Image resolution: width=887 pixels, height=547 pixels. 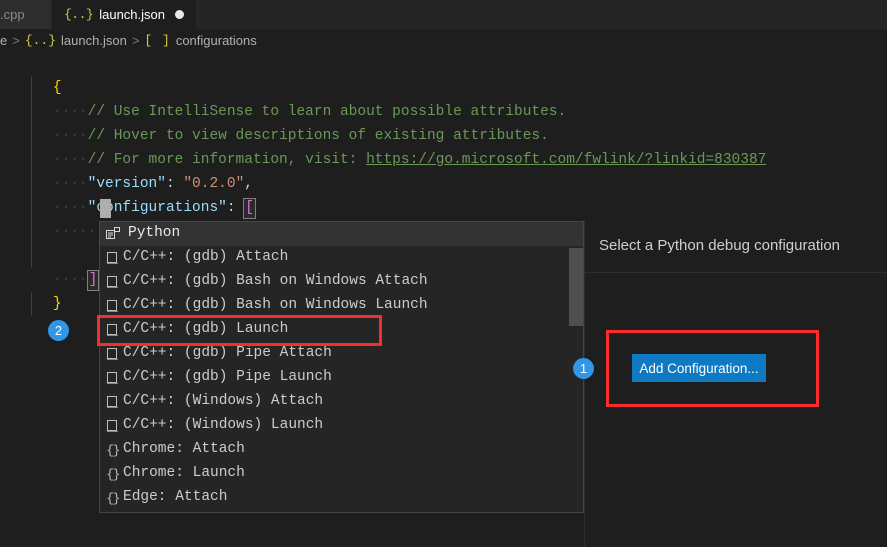 What do you see at coordinates (341, 258) in the screenshot?
I see `quickpick-item: C/C++: (gdb) Attach` at bounding box center [341, 258].